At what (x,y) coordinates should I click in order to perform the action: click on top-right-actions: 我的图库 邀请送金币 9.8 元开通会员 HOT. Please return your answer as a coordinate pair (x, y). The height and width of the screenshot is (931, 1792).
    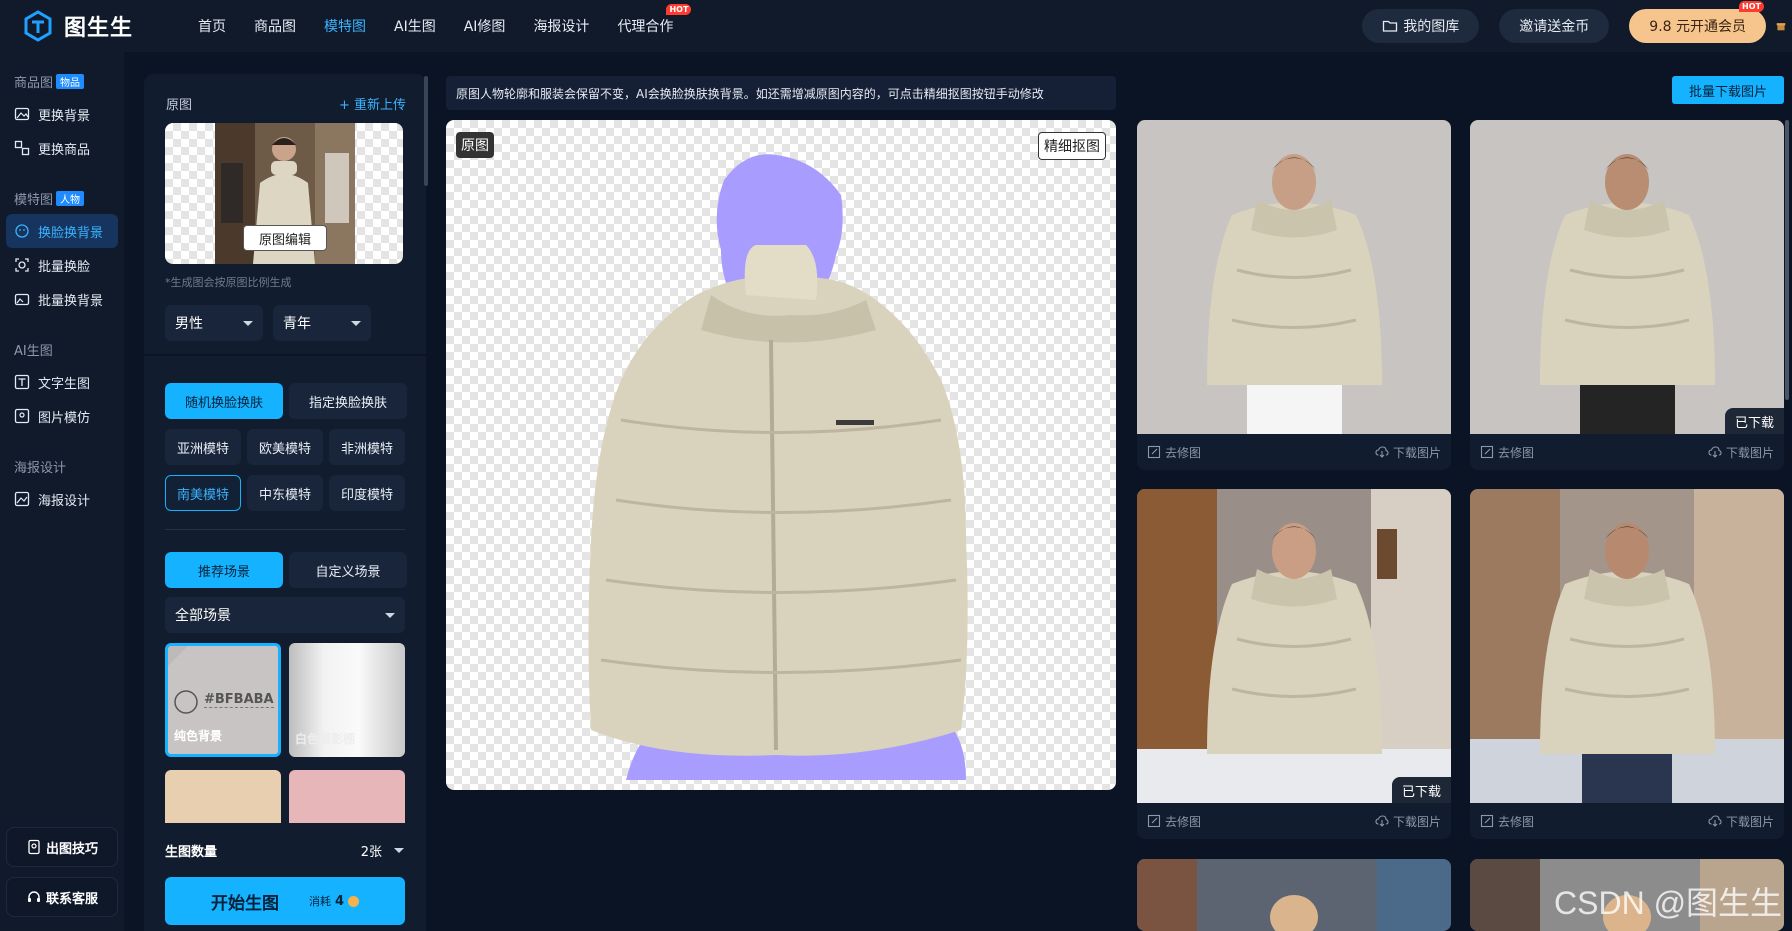
    Looking at the image, I should click on (1567, 26).